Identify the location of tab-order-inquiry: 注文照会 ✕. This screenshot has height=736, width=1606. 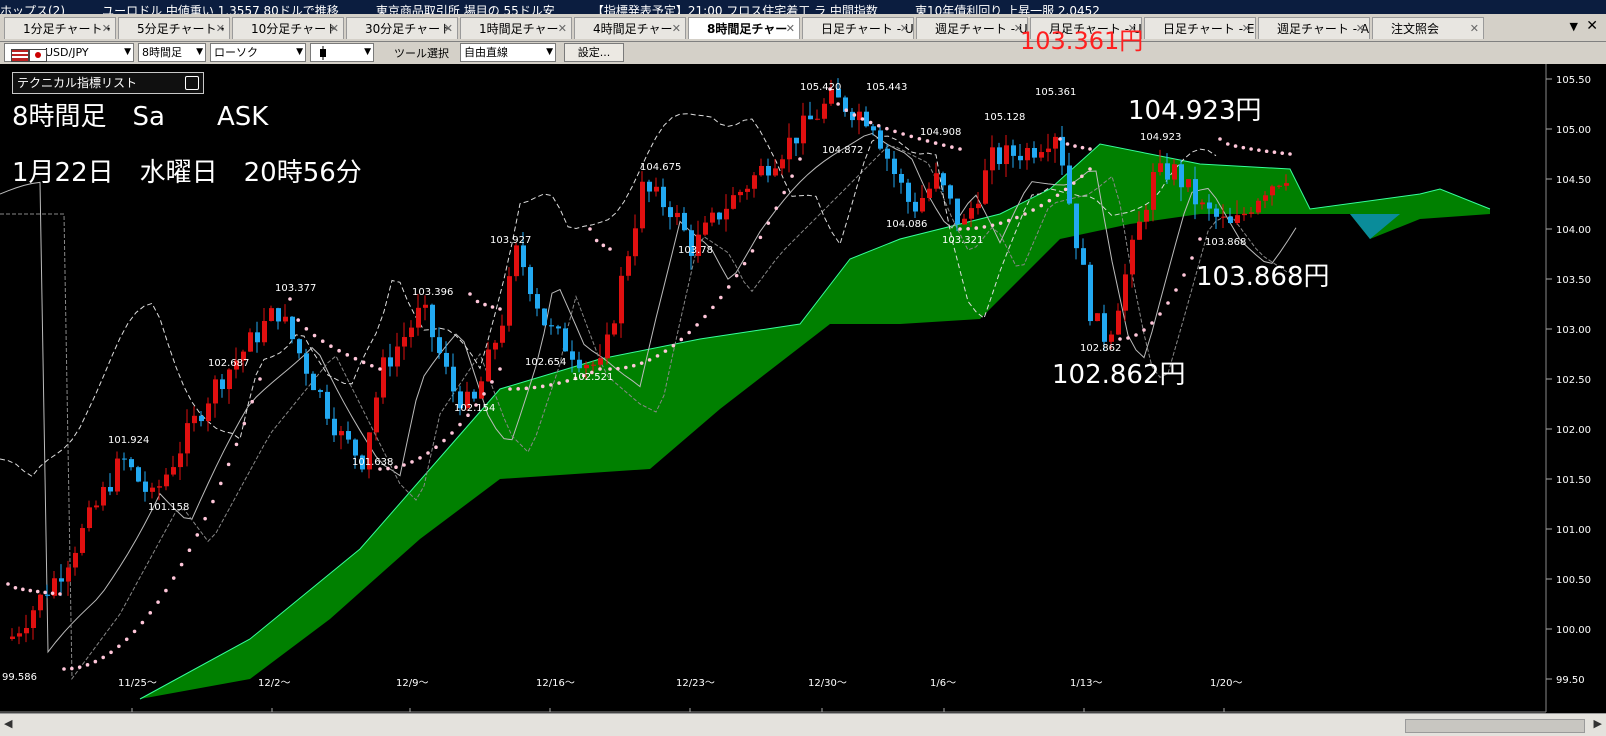
(1428, 28).